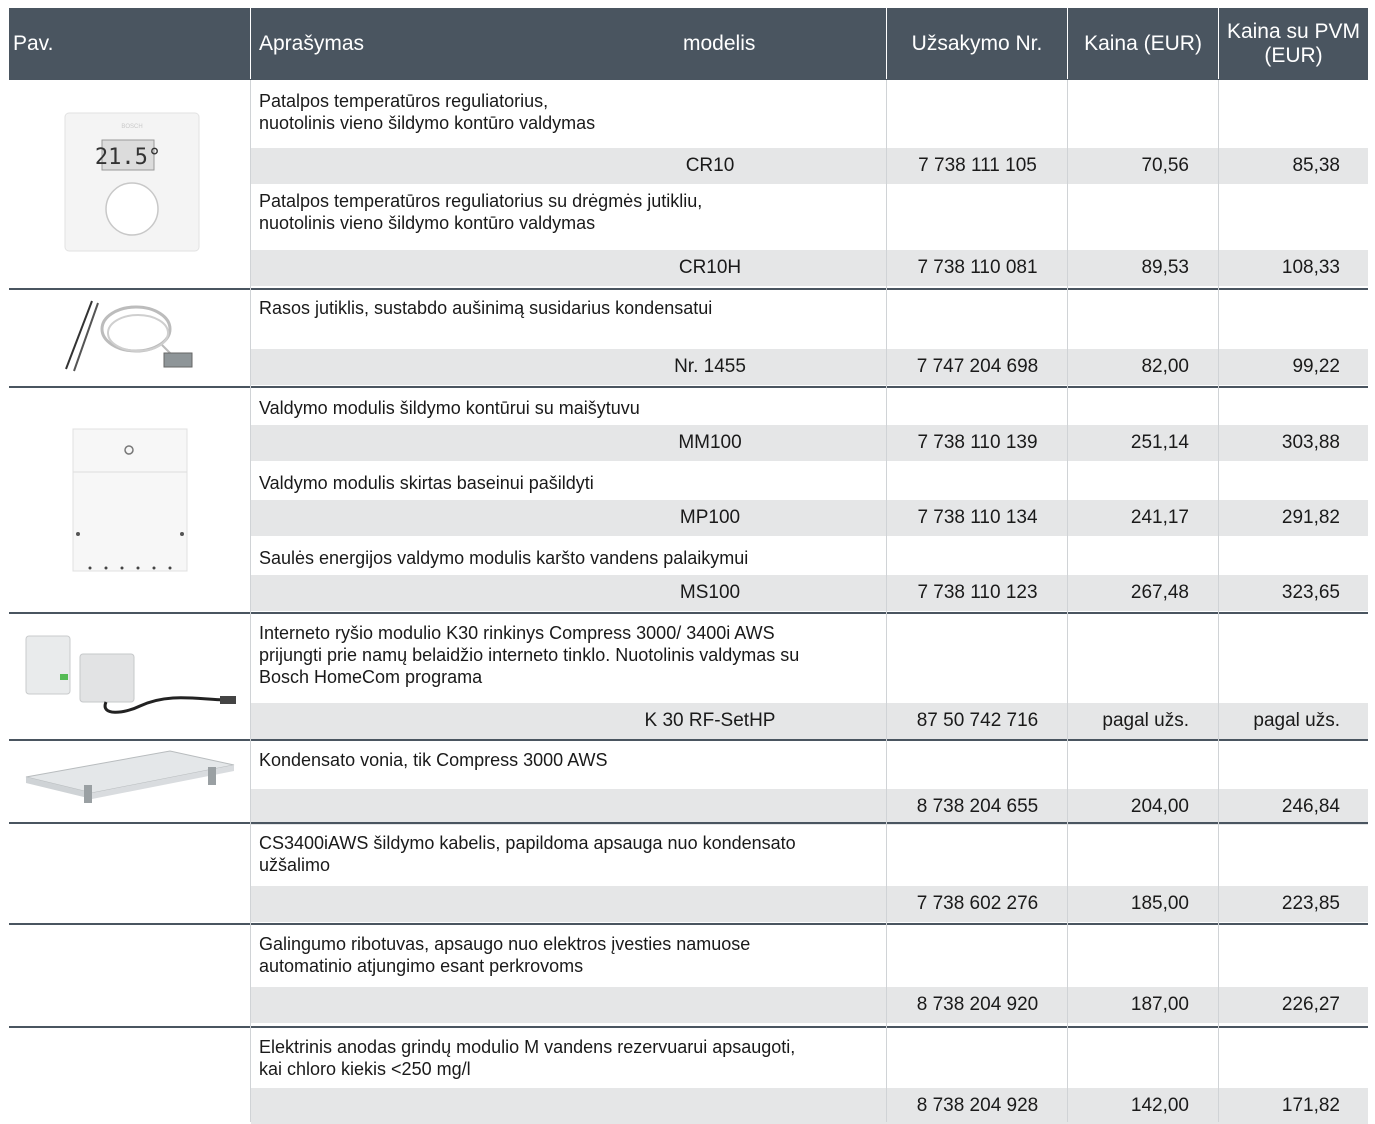 This screenshot has width=1375, height=1124. I want to click on internet-module-image, so click(130, 673).